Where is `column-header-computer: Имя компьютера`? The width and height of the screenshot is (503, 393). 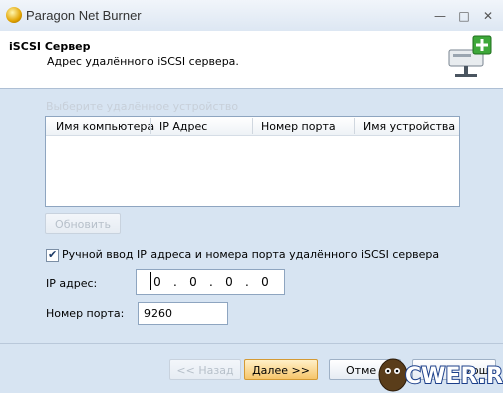
column-header-computer: Имя компьютера is located at coordinates (105, 126).